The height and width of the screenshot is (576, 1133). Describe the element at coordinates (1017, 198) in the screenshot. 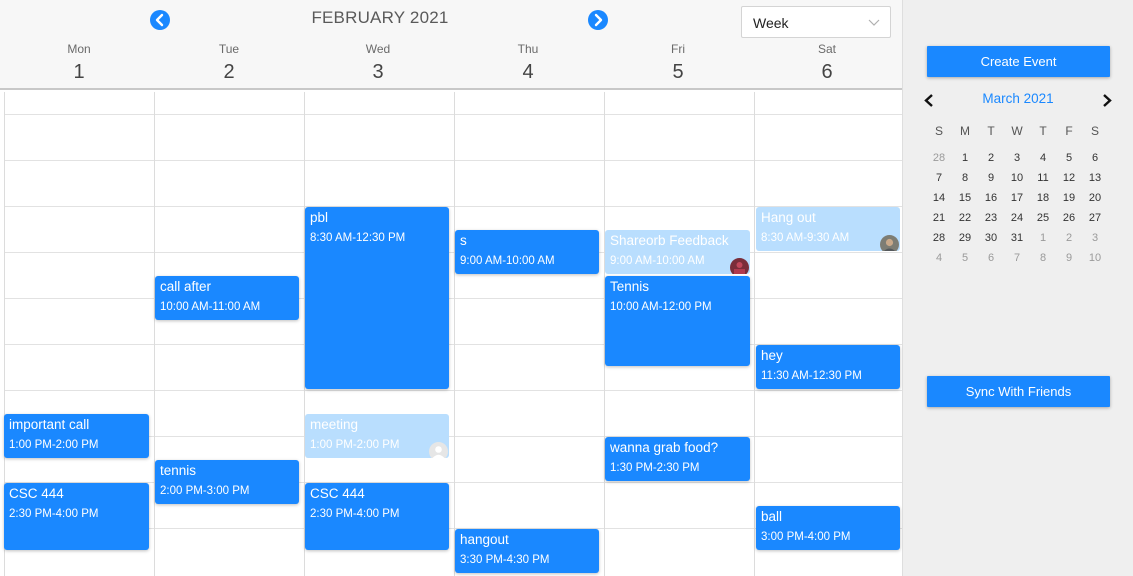

I see `mini-day: 17` at that location.